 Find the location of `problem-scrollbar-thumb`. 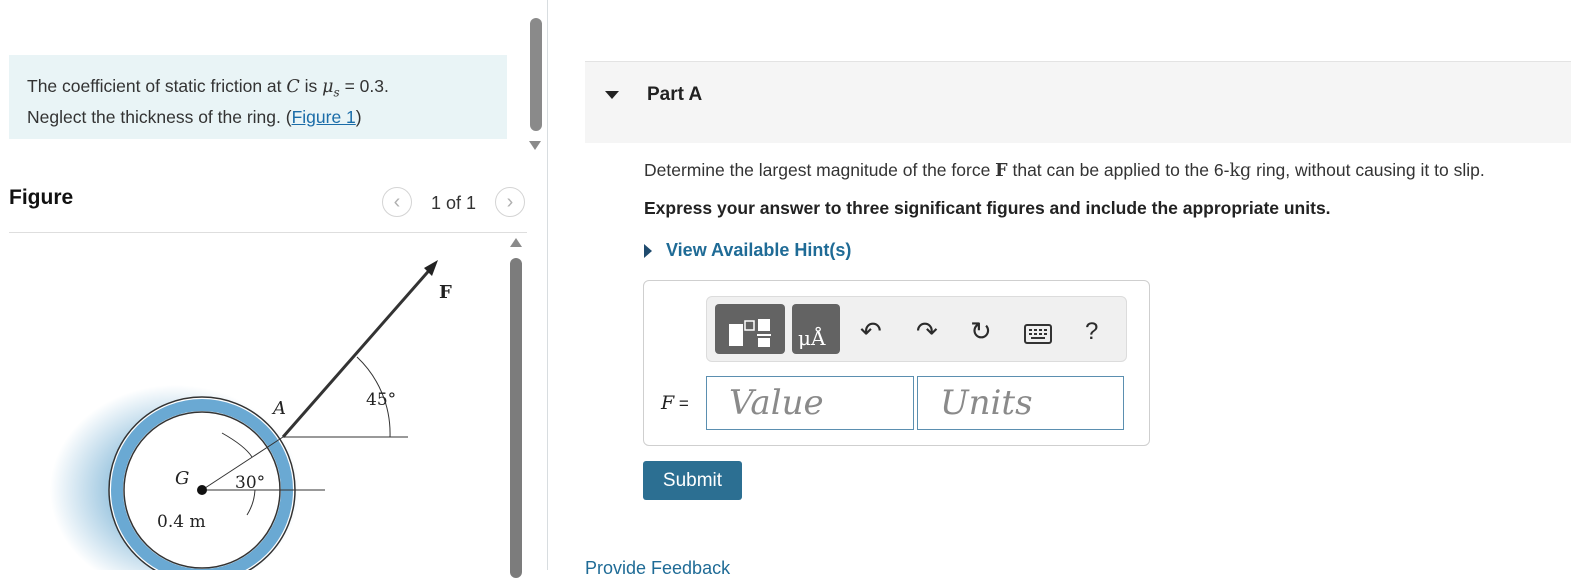

problem-scrollbar-thumb is located at coordinates (536, 74).